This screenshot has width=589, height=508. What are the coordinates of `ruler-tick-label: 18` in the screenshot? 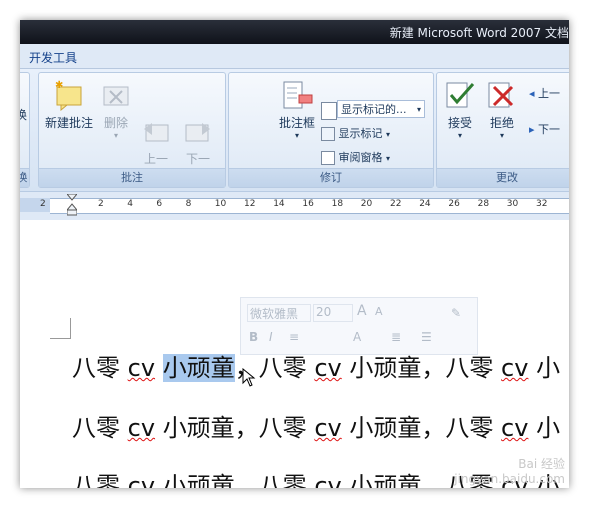 It's located at (337, 204).